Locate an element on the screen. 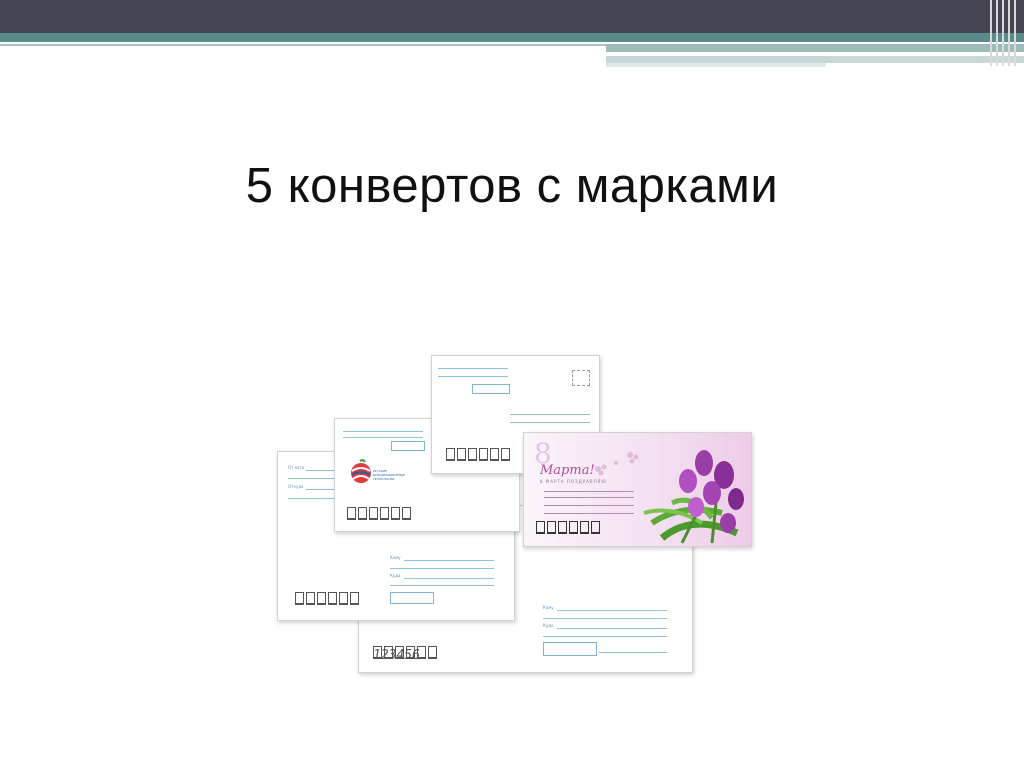 Image resolution: width=1024 pixels, height=767 pixels. stamp-placeholder is located at coordinates (581, 378).